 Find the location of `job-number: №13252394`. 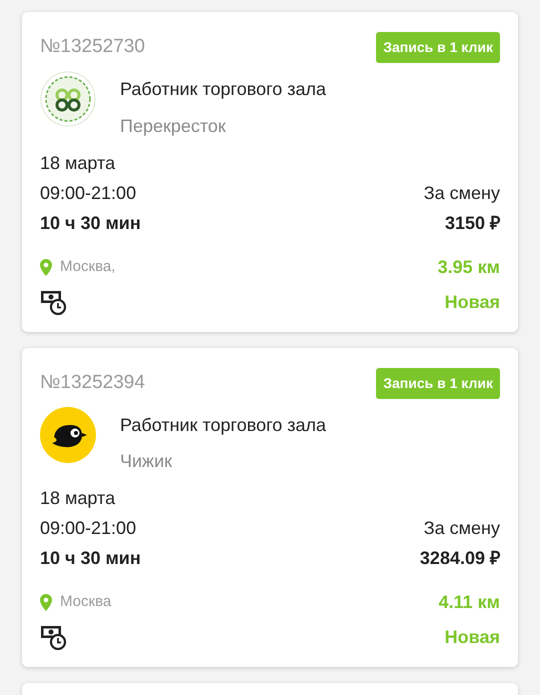

job-number: №13252394 is located at coordinates (92, 382).